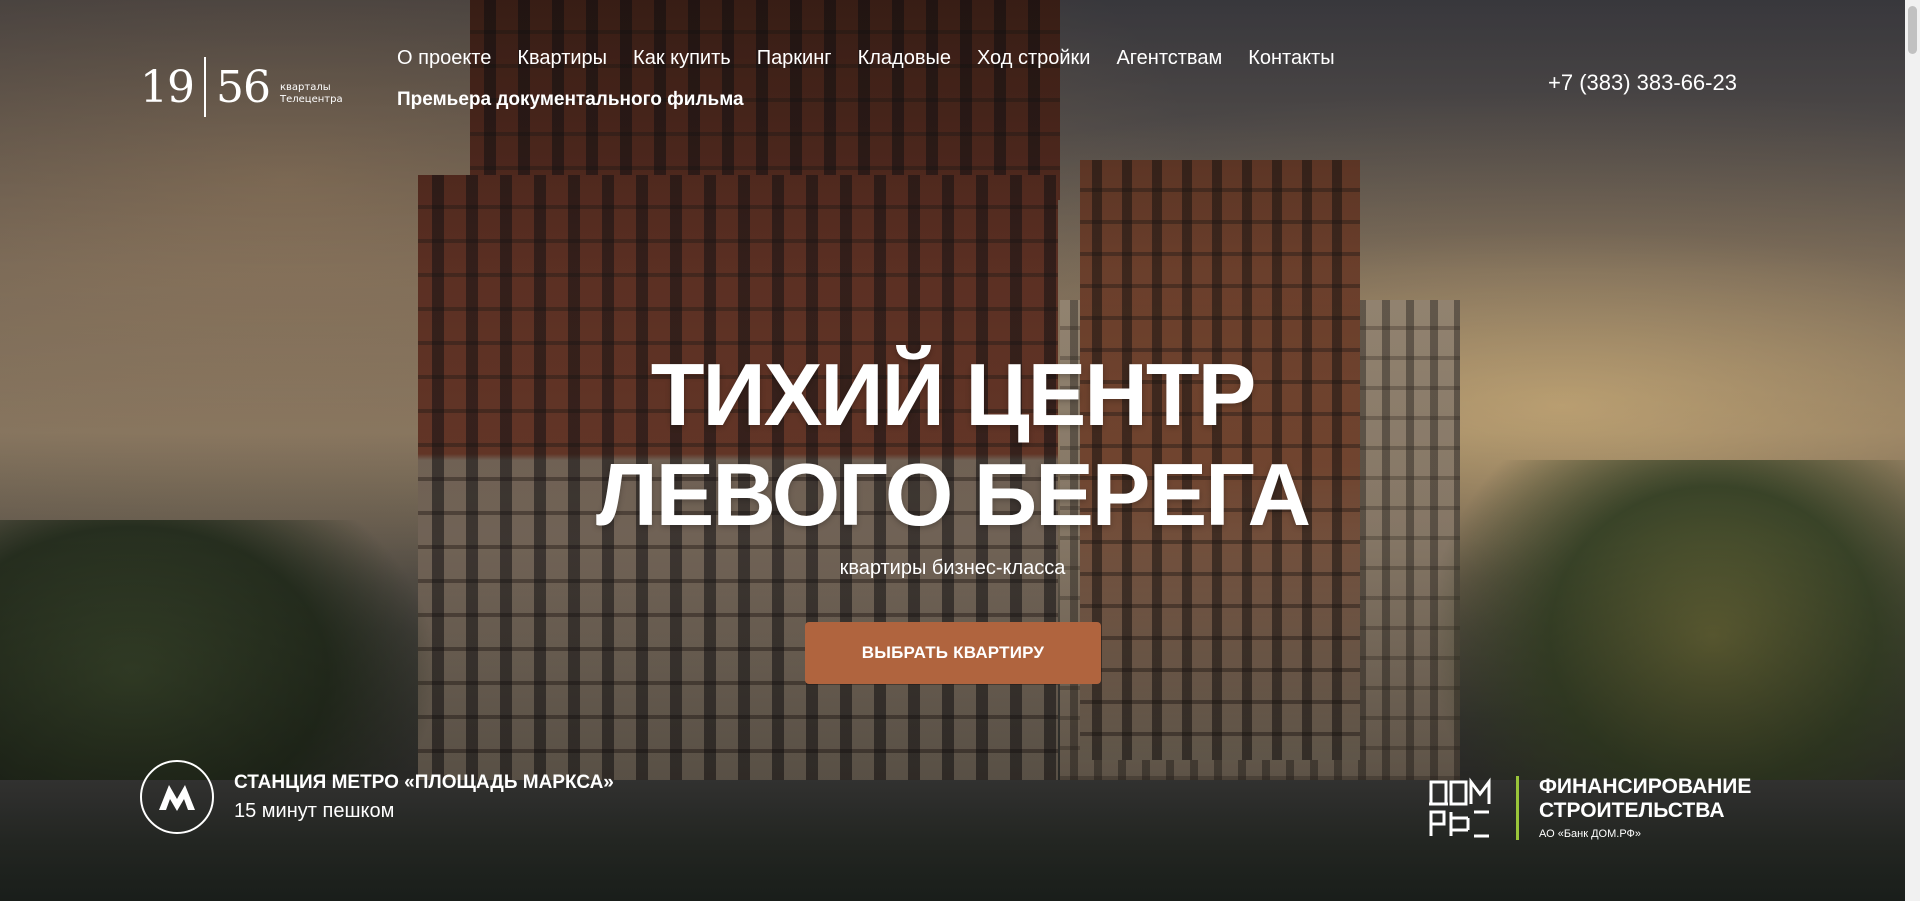 This screenshot has height=901, width=1920. I want to click on nav-item-how-to-buy: Как купить, so click(682, 58).